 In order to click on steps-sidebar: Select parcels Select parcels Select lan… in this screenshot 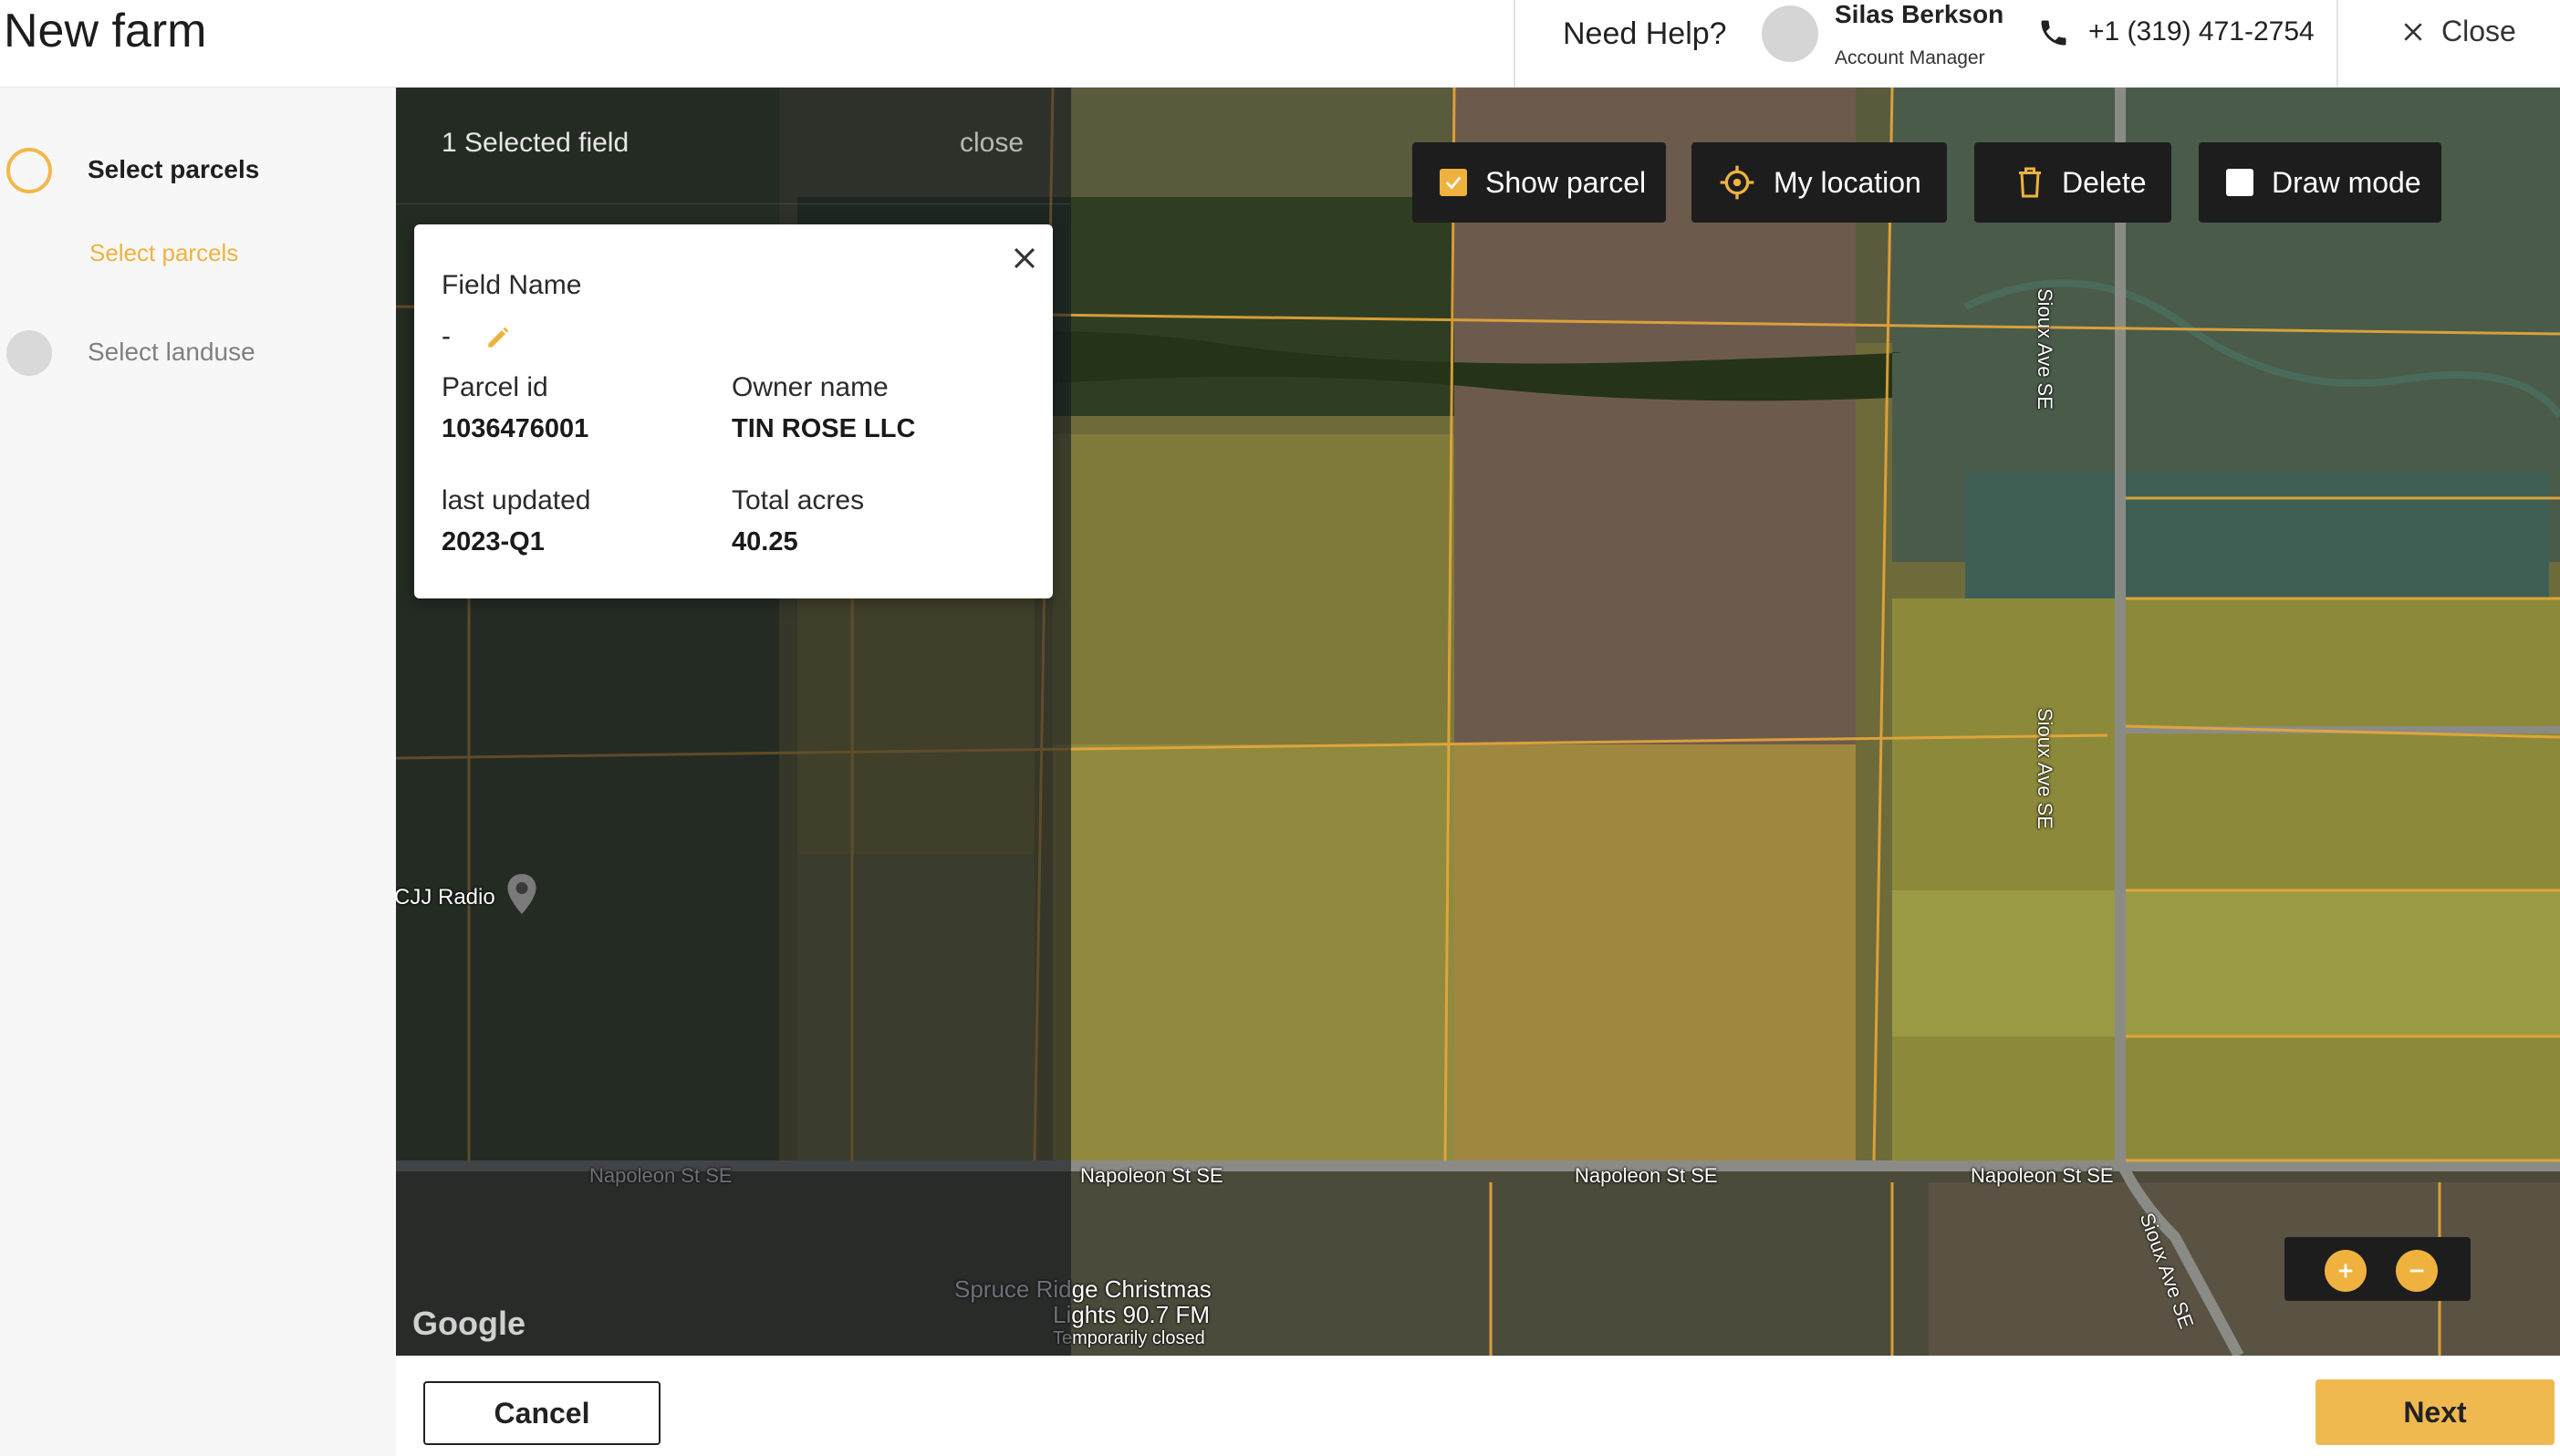, I will do `click(198, 772)`.